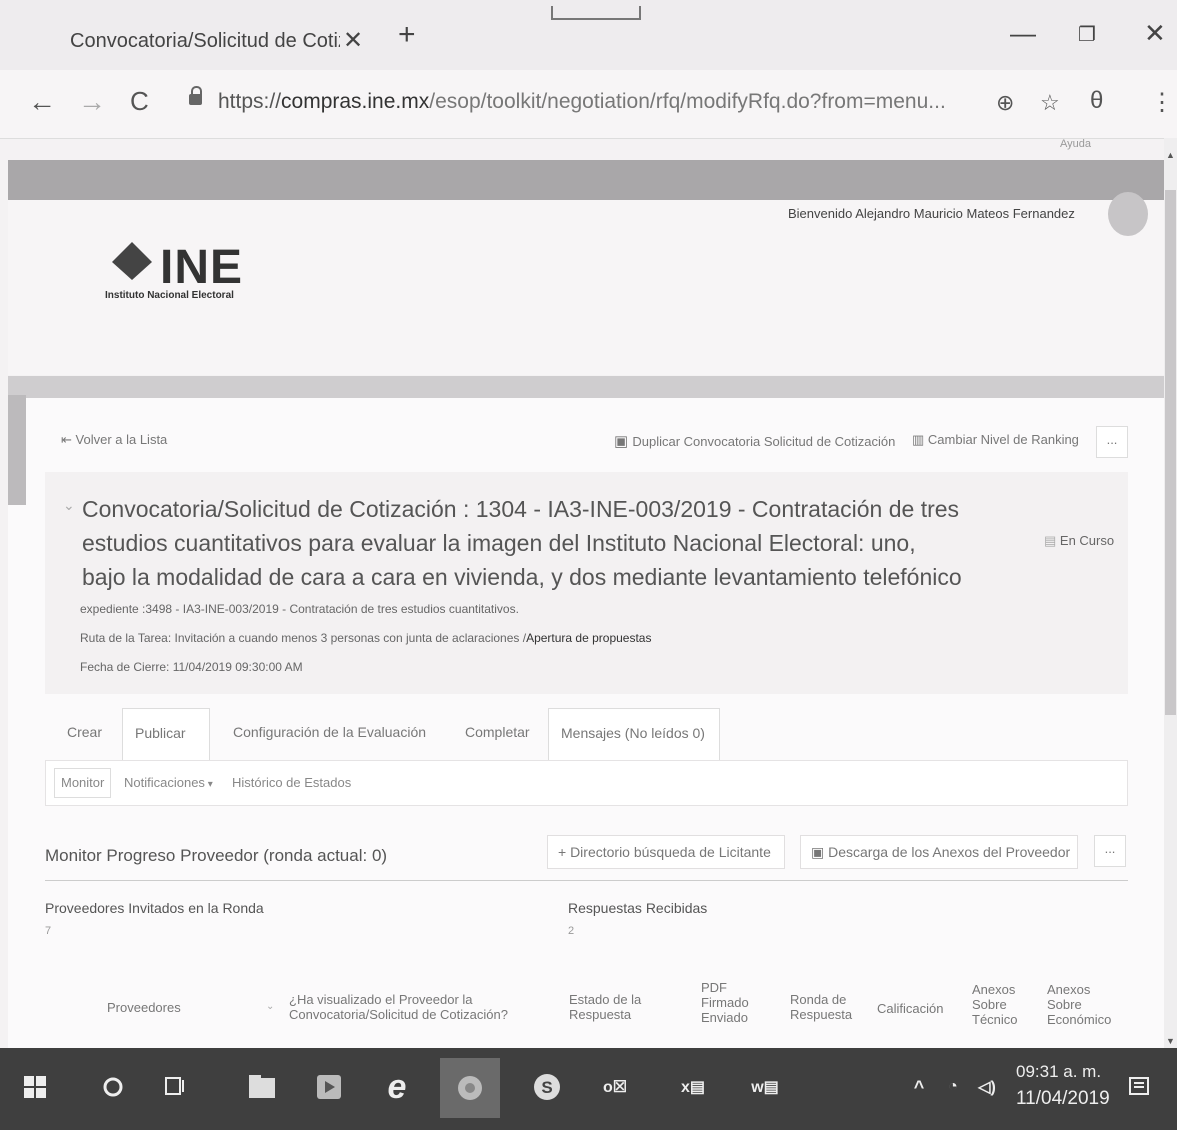 The width and height of the screenshot is (1177, 1130). What do you see at coordinates (329, 734) in the screenshot?
I see `tab-configuracion-evaluacion: Configuración de la Evaluación` at bounding box center [329, 734].